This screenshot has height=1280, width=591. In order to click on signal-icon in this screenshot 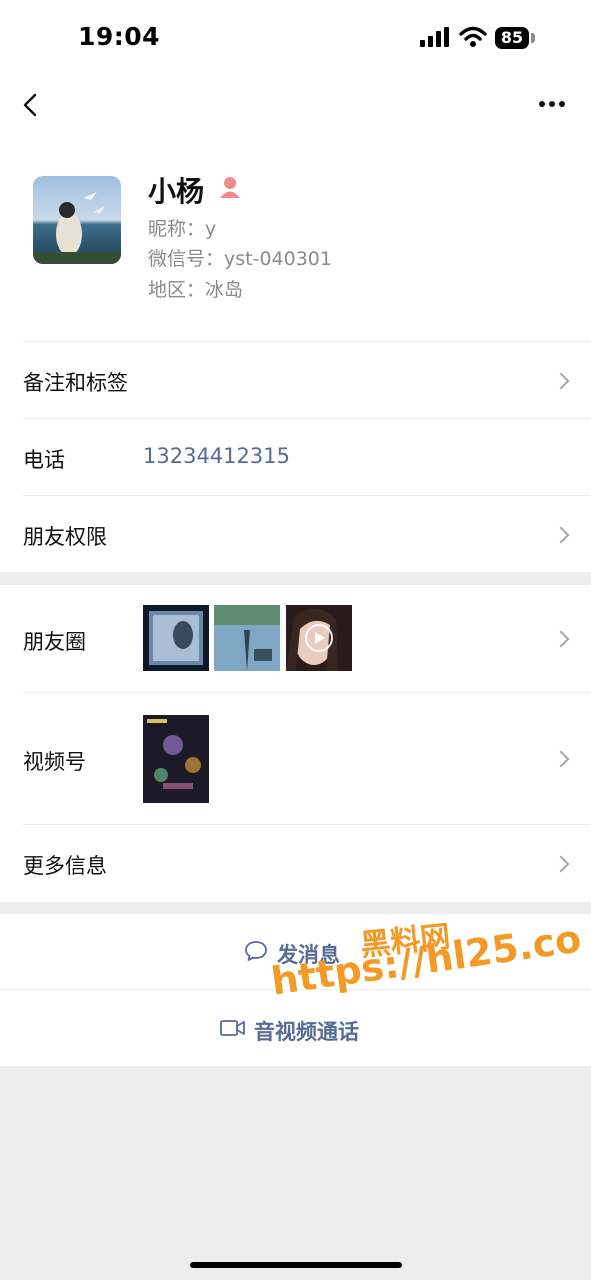, I will do `click(434, 37)`.